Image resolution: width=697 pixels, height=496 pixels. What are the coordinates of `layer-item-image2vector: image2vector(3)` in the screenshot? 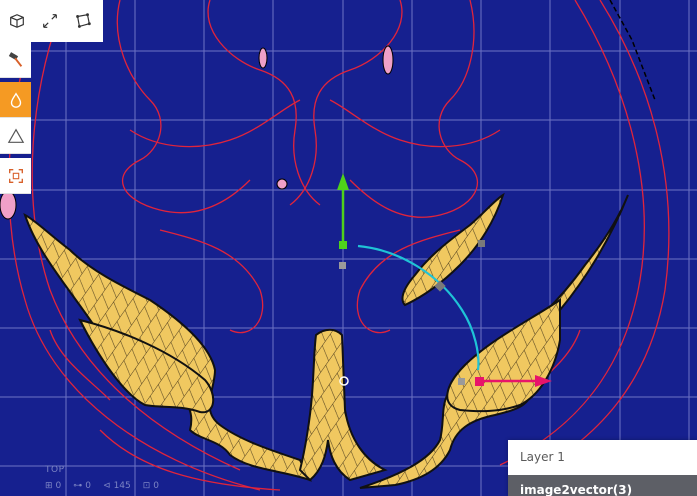 It's located at (602, 485).